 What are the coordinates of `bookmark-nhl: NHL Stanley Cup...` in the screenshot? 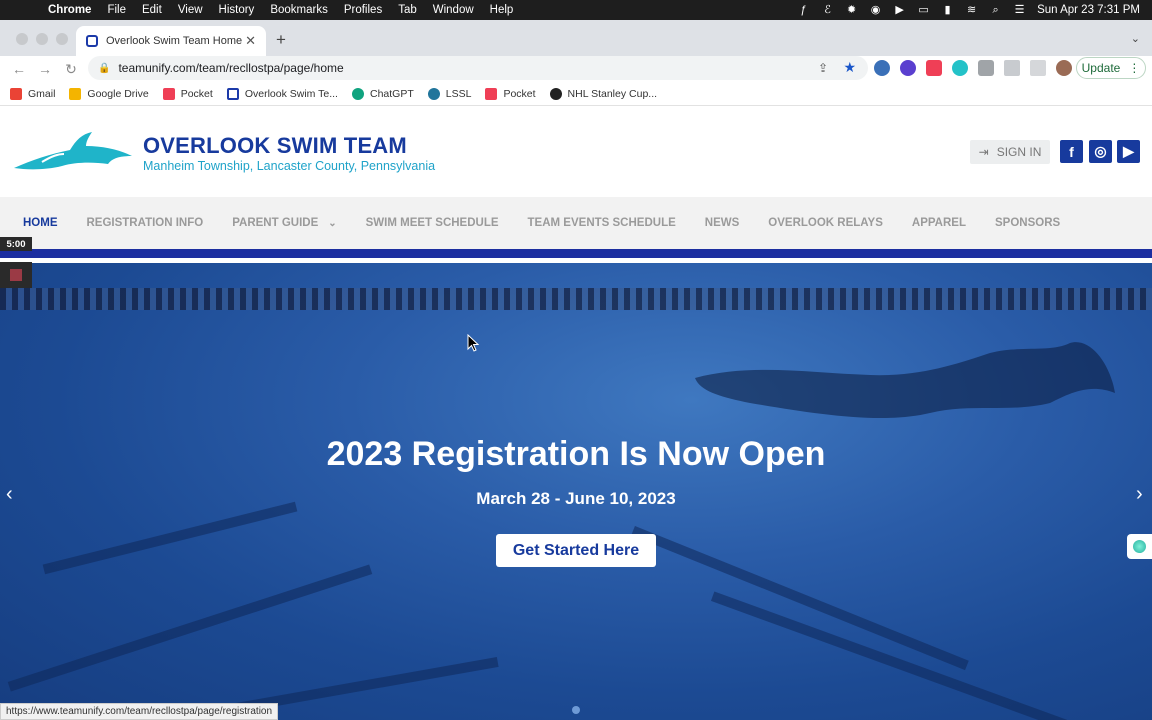 It's located at (603, 93).